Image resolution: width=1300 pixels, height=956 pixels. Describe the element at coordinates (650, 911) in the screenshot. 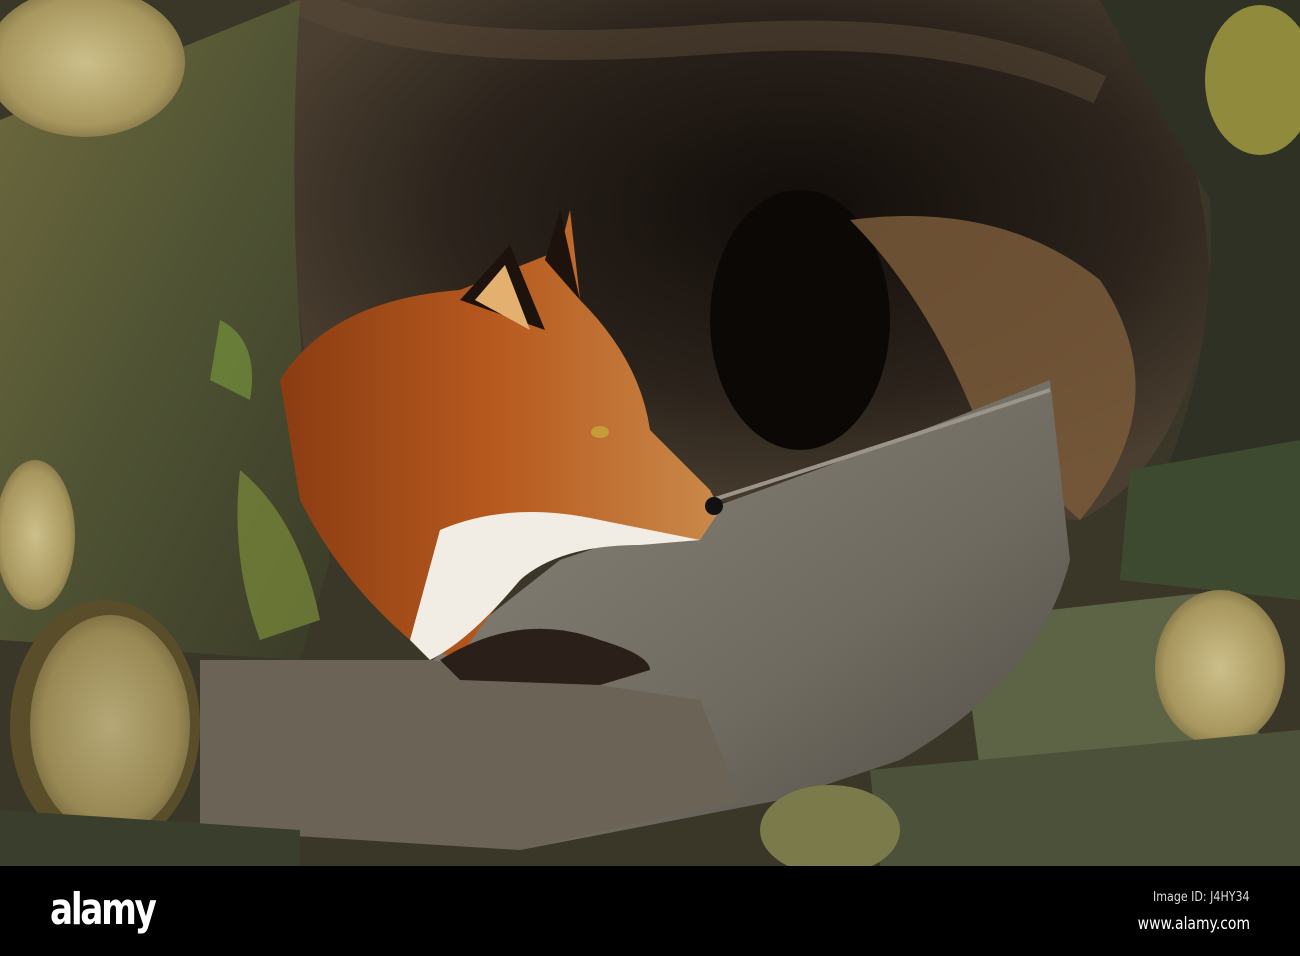

I see `footer-bar: alamy Image ID: J4HY34 www.alamy.com` at that location.